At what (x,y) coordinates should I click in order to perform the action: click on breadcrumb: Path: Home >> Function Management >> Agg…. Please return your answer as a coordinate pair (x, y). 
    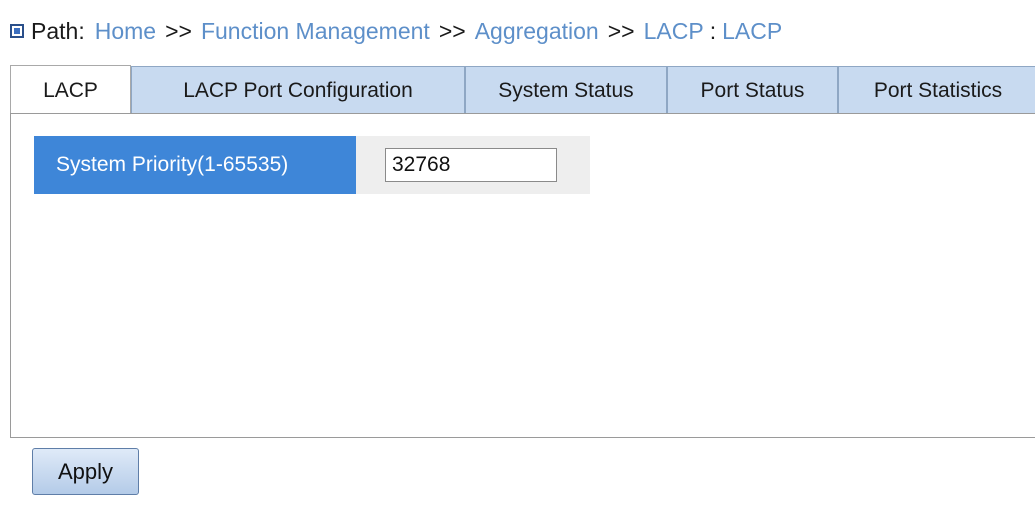
    Looking at the image, I should click on (396, 31).